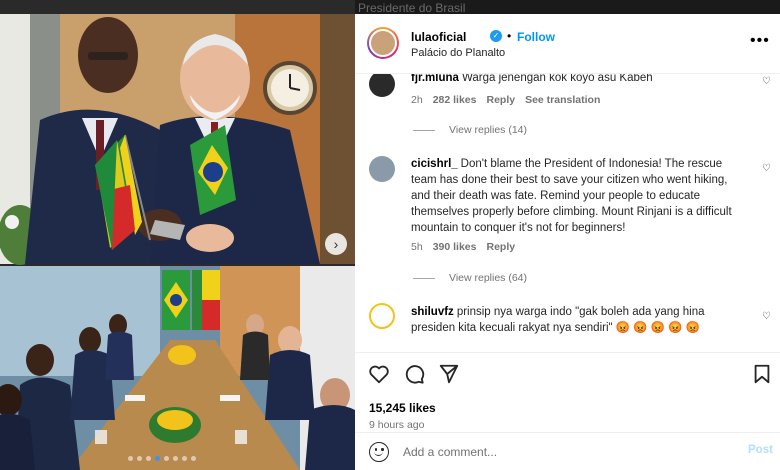 This screenshot has width=780, height=470. What do you see at coordinates (435, 79) in the screenshot?
I see `comment-username: fjr.mluna` at bounding box center [435, 79].